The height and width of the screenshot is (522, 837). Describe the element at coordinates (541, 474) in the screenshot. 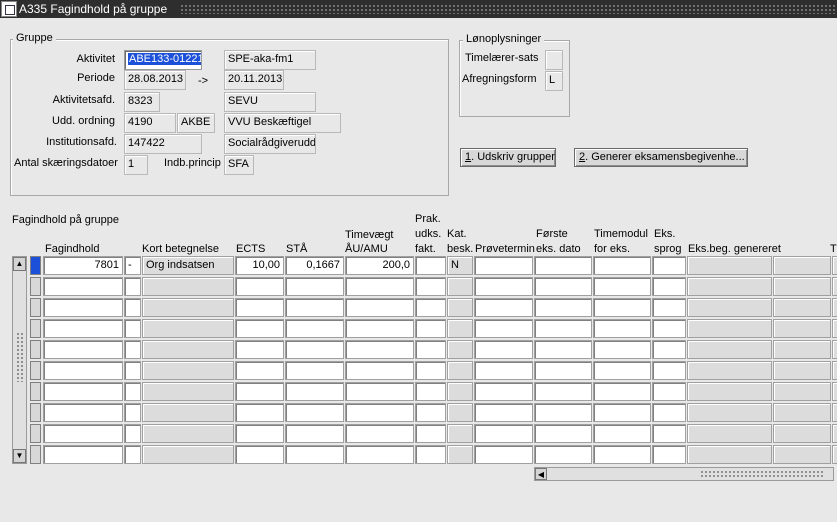

I see `scroll-left-icon: ◀` at that location.